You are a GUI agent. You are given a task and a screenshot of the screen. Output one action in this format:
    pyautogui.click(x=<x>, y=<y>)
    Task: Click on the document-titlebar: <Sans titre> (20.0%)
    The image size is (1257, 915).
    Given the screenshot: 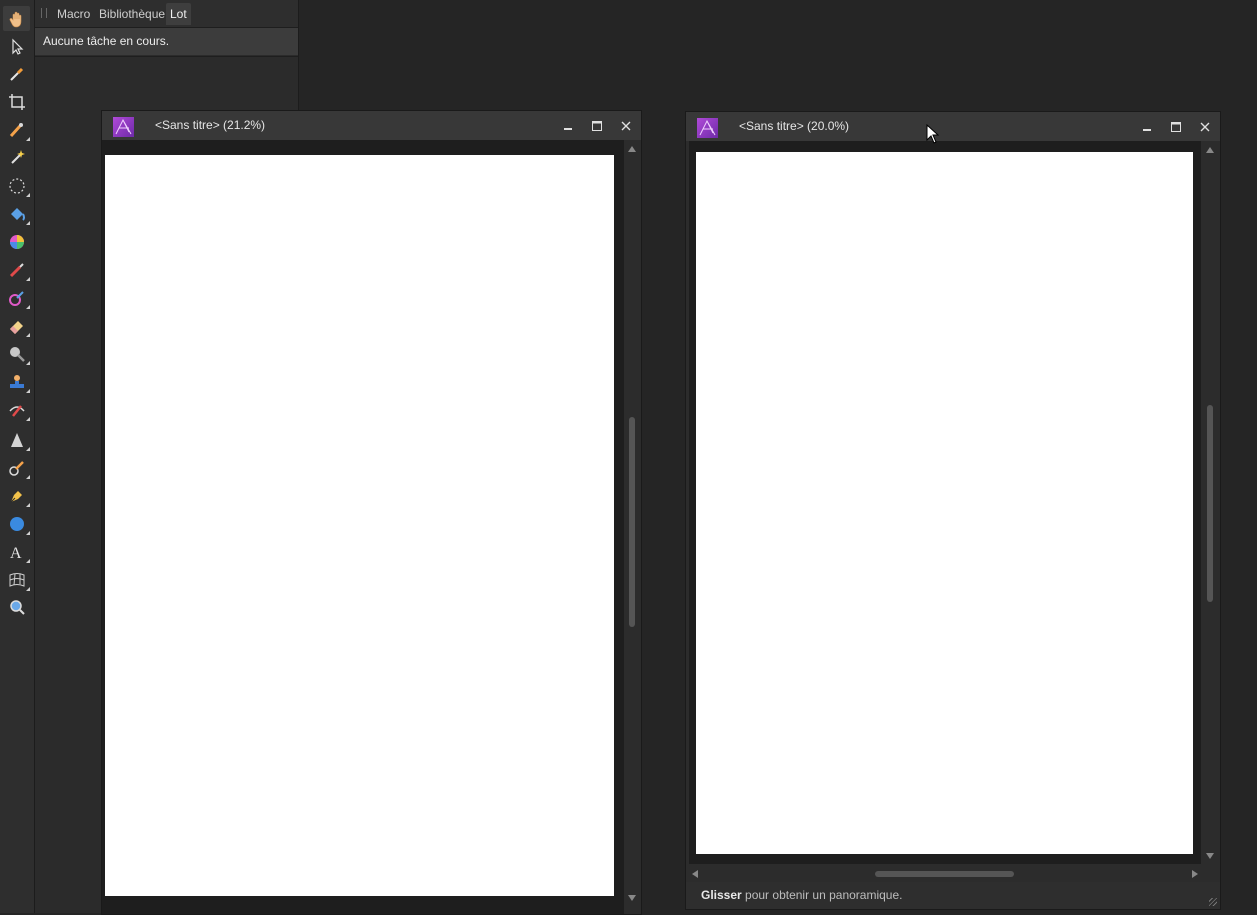 What is the action you would take?
    pyautogui.click(x=953, y=126)
    